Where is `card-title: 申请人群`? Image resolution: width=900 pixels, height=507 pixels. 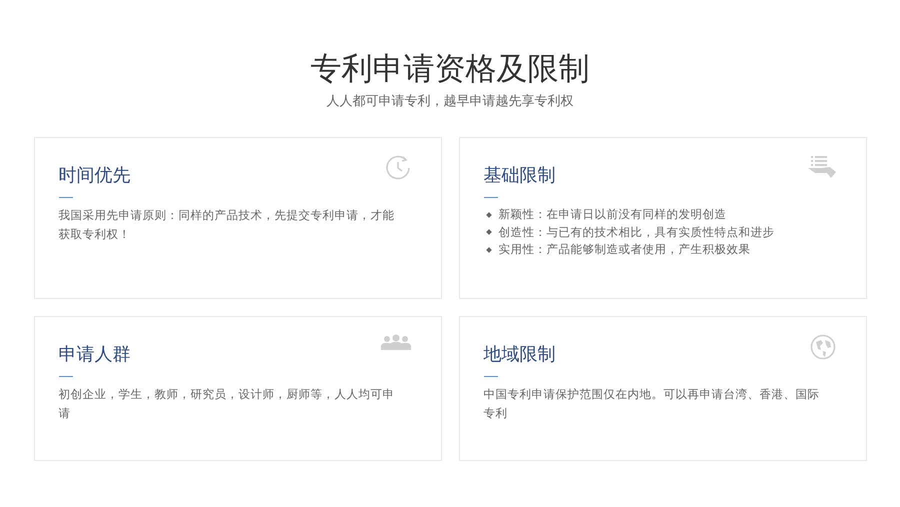 card-title: 申请人群 is located at coordinates (94, 355).